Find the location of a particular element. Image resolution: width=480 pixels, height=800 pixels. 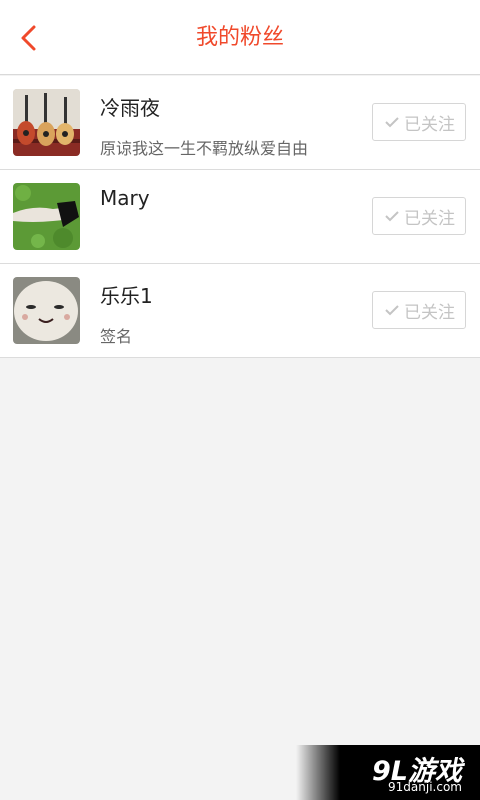

page-title: 我的粉丝 is located at coordinates (239, 37).